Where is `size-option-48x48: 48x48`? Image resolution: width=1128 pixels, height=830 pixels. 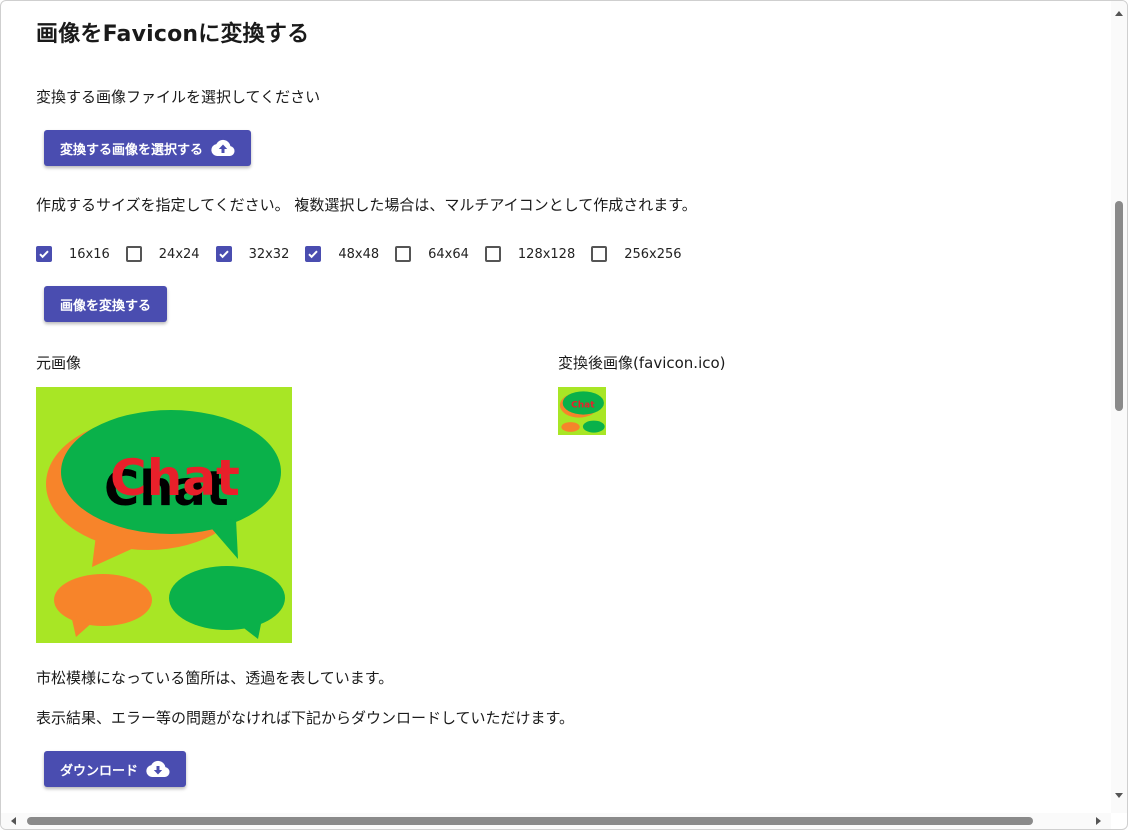 size-option-48x48: 48x48 is located at coordinates (342, 254).